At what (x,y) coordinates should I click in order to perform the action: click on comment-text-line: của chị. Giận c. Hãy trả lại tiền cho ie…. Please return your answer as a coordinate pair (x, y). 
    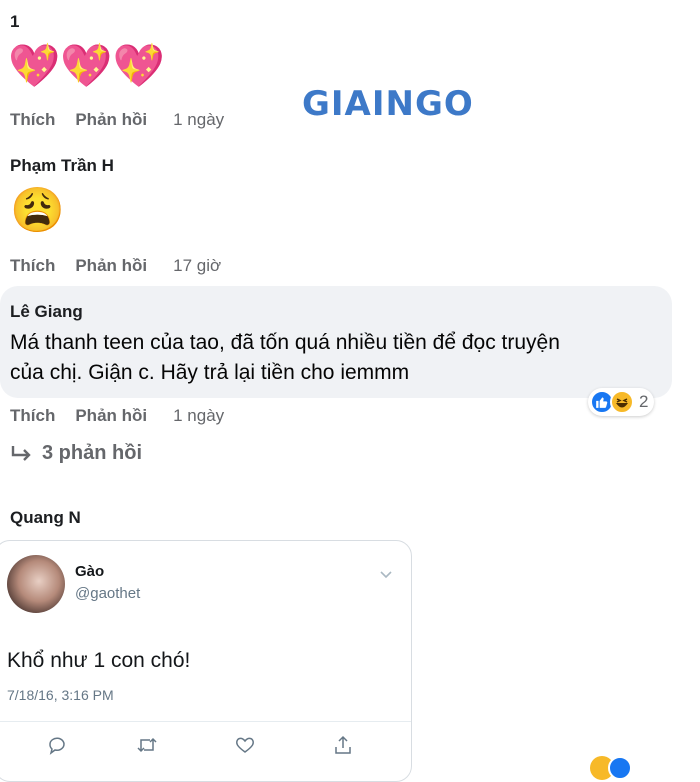
    Looking at the image, I should click on (210, 372).